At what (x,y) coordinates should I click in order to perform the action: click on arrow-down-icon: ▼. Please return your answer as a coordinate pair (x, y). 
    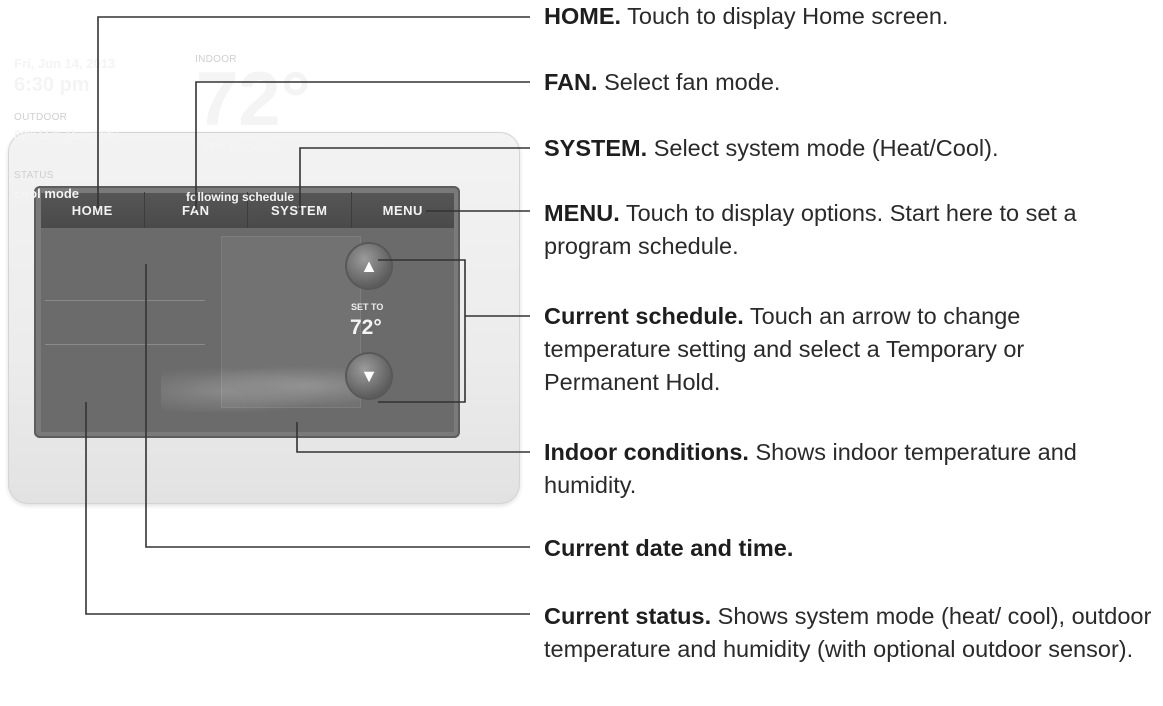
    Looking at the image, I should click on (369, 375).